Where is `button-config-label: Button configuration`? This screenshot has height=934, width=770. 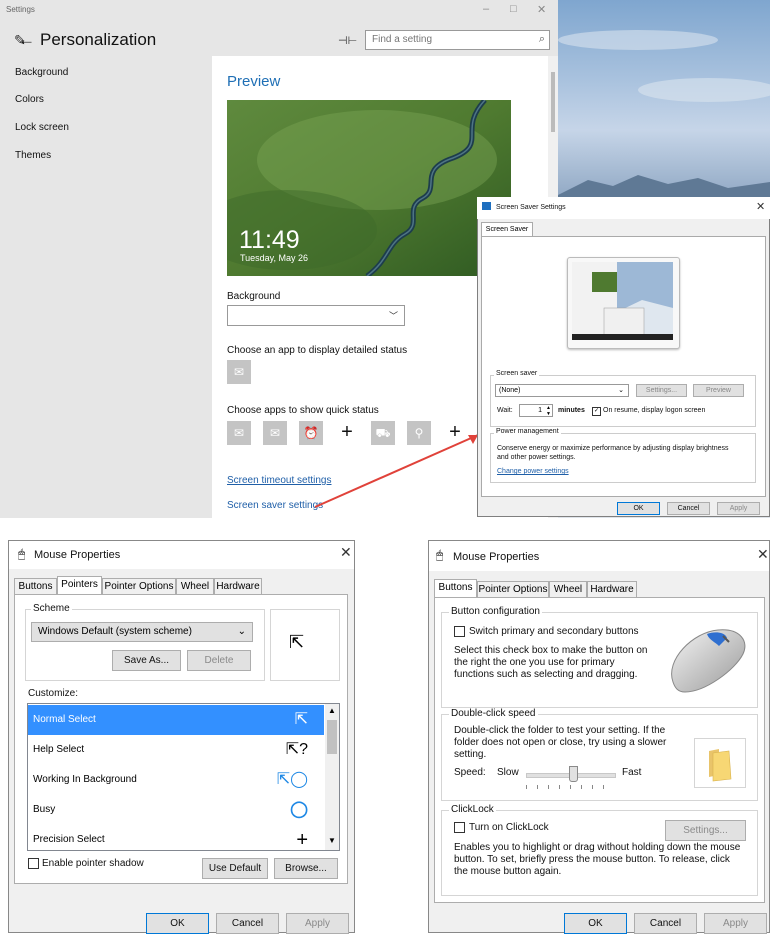
button-config-label: Button configuration is located at coordinates (495, 611).